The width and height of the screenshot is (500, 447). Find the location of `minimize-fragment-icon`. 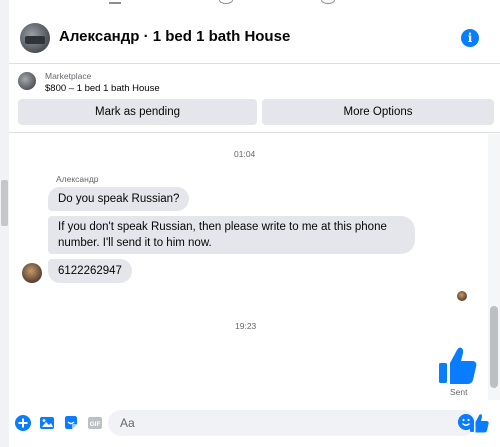

minimize-fragment-icon is located at coordinates (115, 3).